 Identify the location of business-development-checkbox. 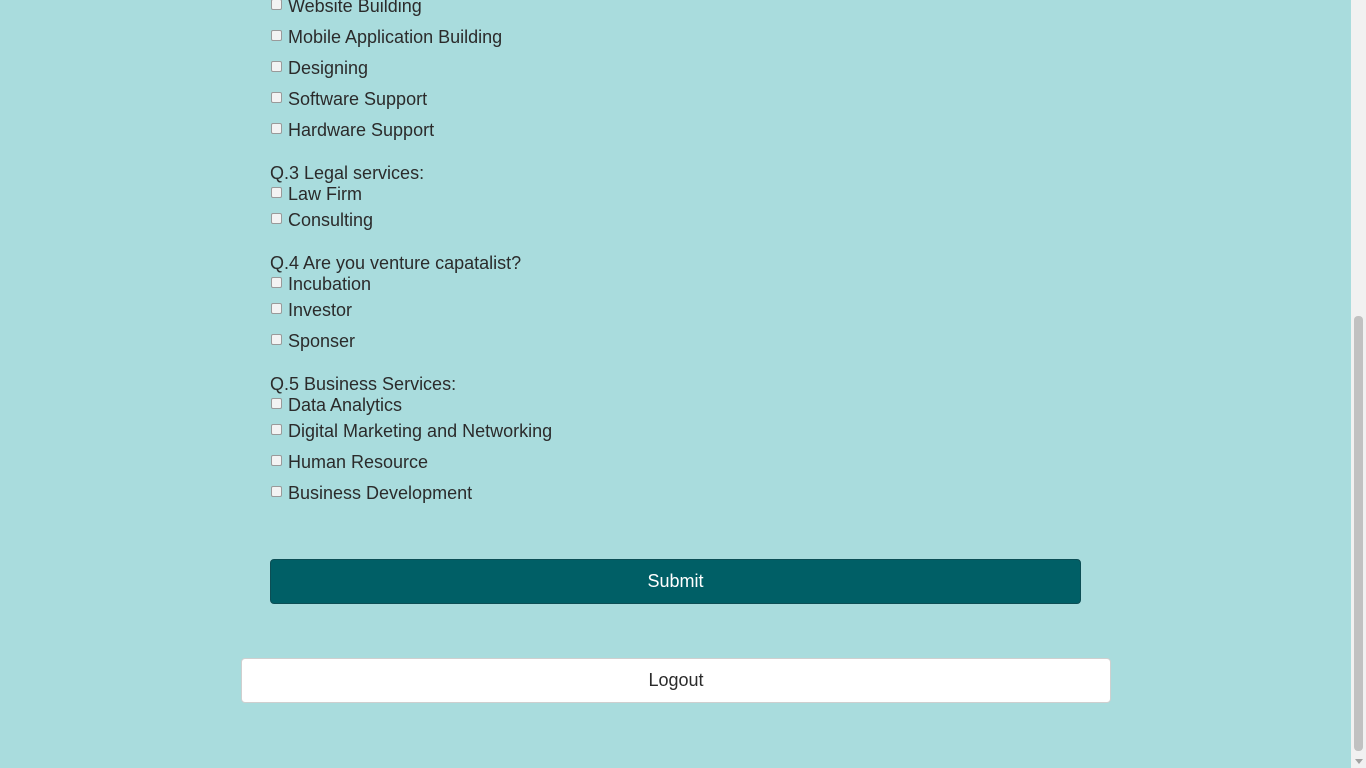
(276, 491).